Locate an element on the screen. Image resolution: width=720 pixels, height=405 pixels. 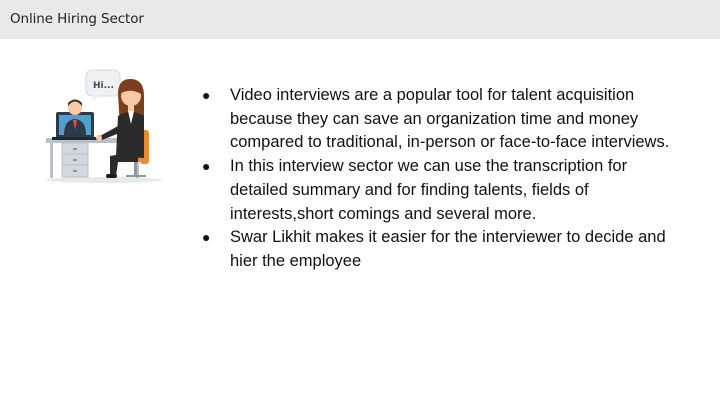
slide-header: Online Hiring Sector is located at coordinates (360, 19).